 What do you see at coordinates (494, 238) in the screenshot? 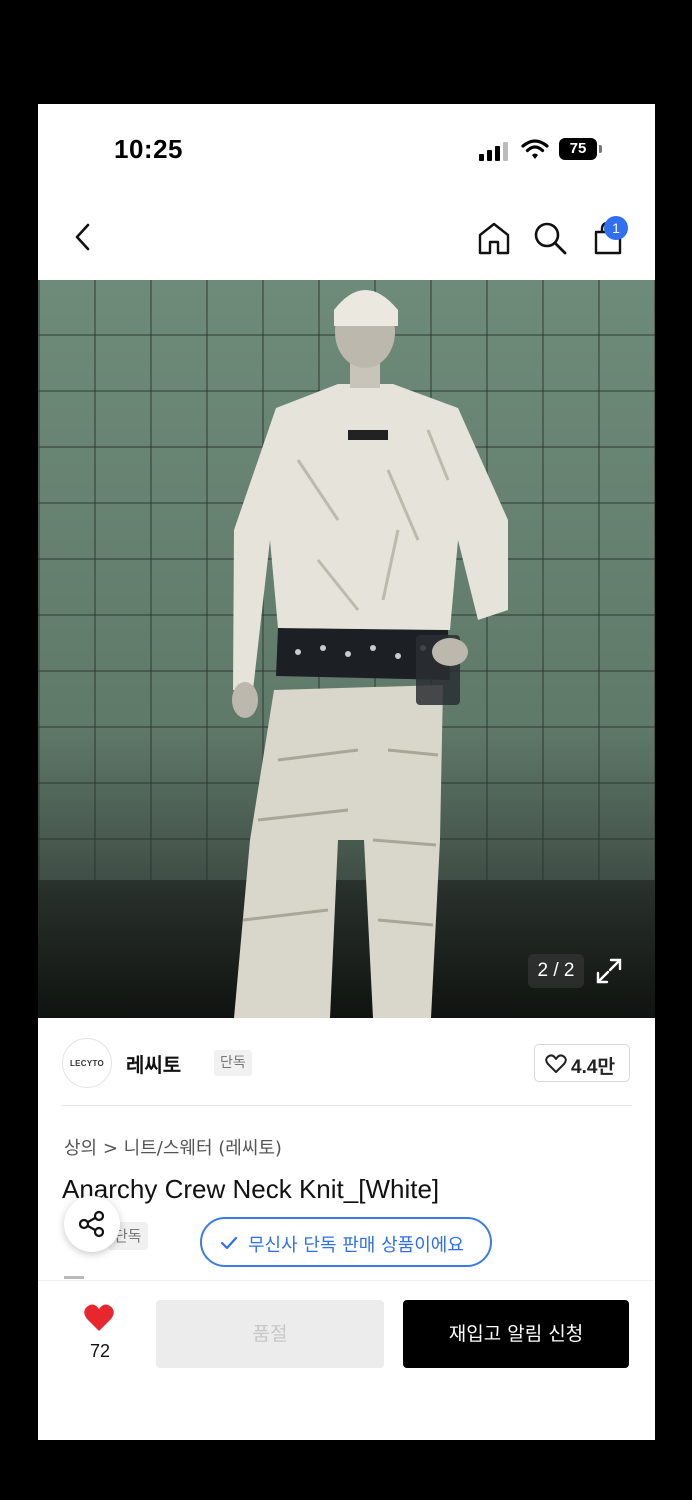
I see `home-icon` at bounding box center [494, 238].